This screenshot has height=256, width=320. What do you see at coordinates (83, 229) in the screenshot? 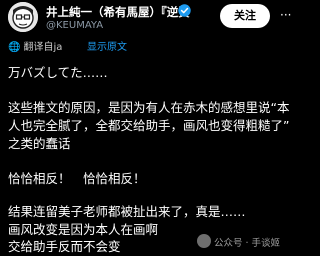
I see `post-line: 画风改变是因为本人在画啊` at bounding box center [83, 229].